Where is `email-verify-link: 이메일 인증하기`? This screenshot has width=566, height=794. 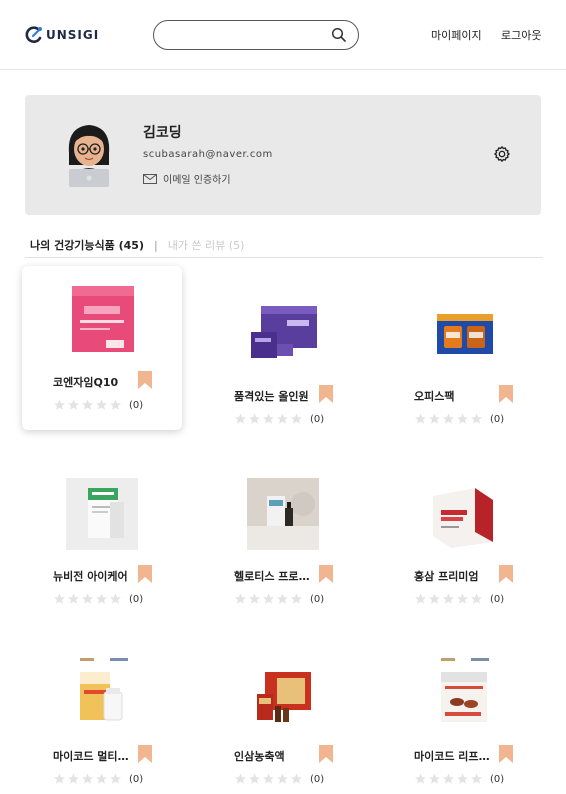 email-verify-link: 이메일 인증하기 is located at coordinates (187, 178).